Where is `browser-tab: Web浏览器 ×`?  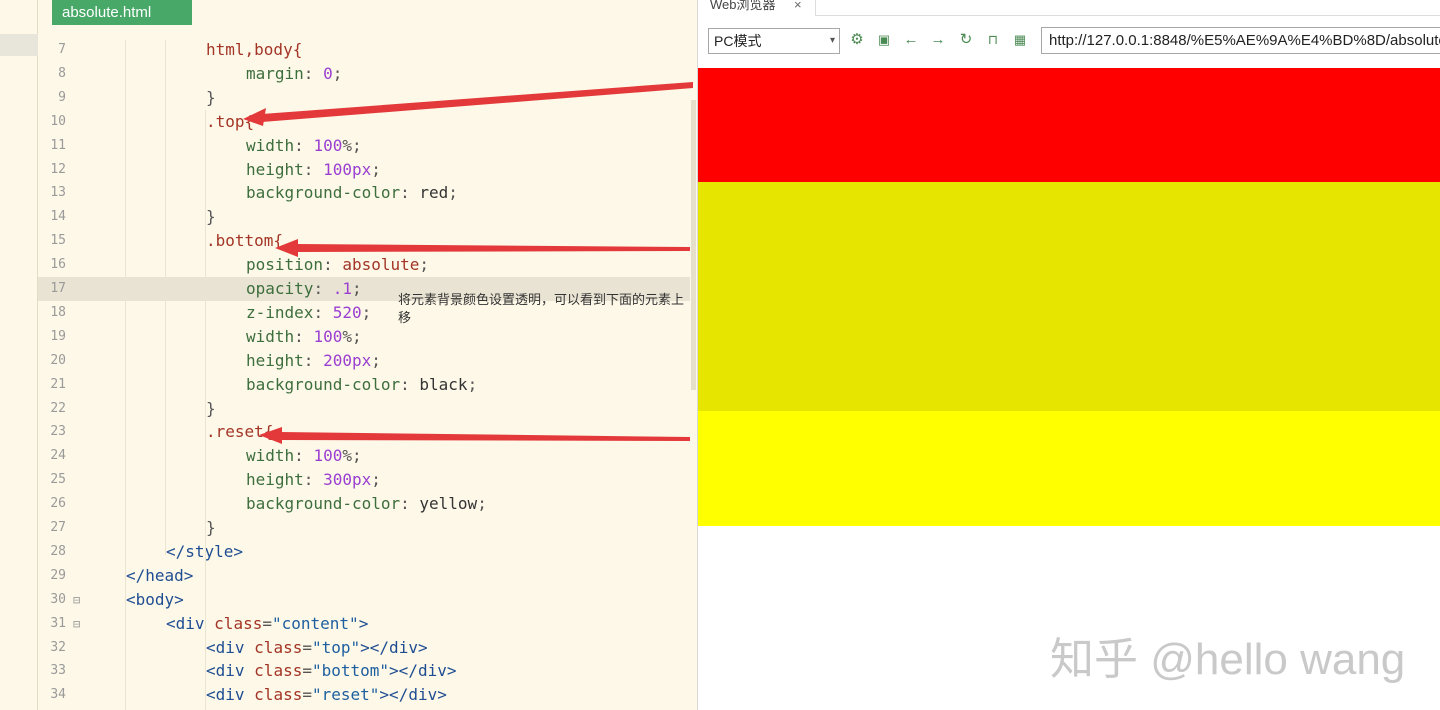 browser-tab: Web浏览器 × is located at coordinates (757, 8).